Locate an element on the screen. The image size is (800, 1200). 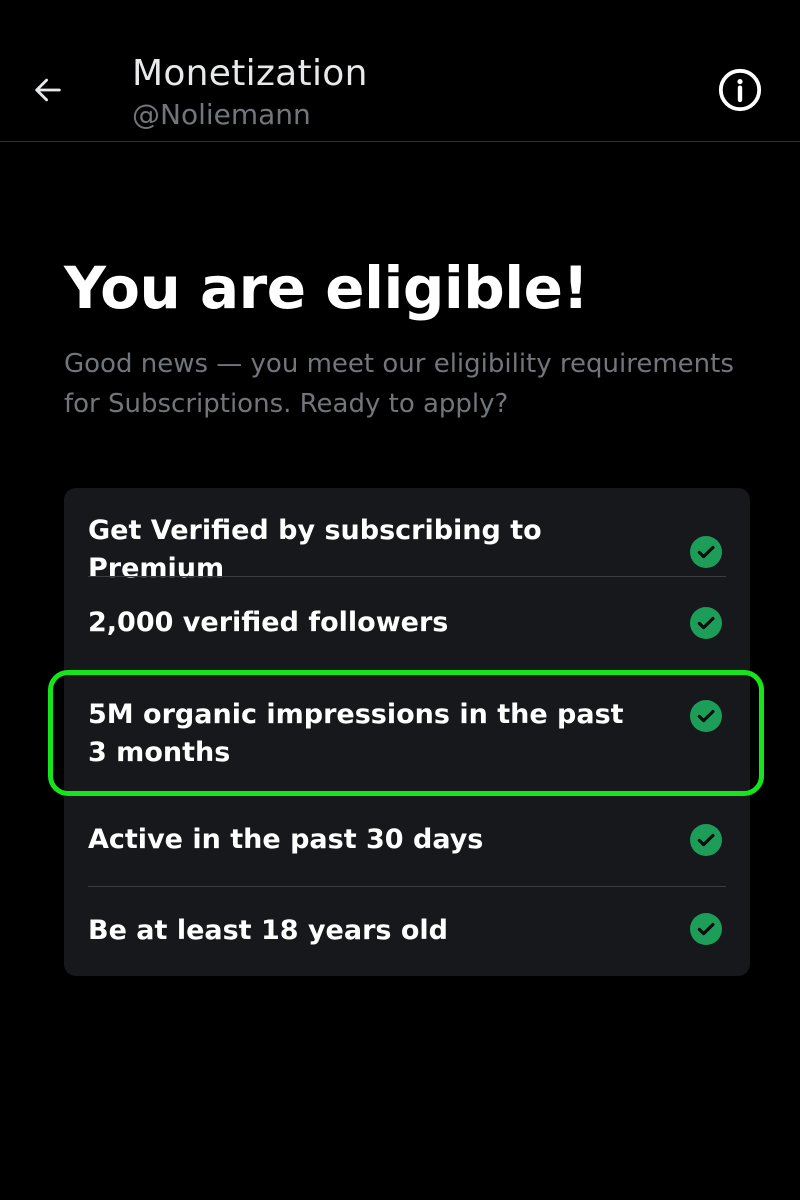
requirement-label: Active in the past 30 days is located at coordinates (286, 839).